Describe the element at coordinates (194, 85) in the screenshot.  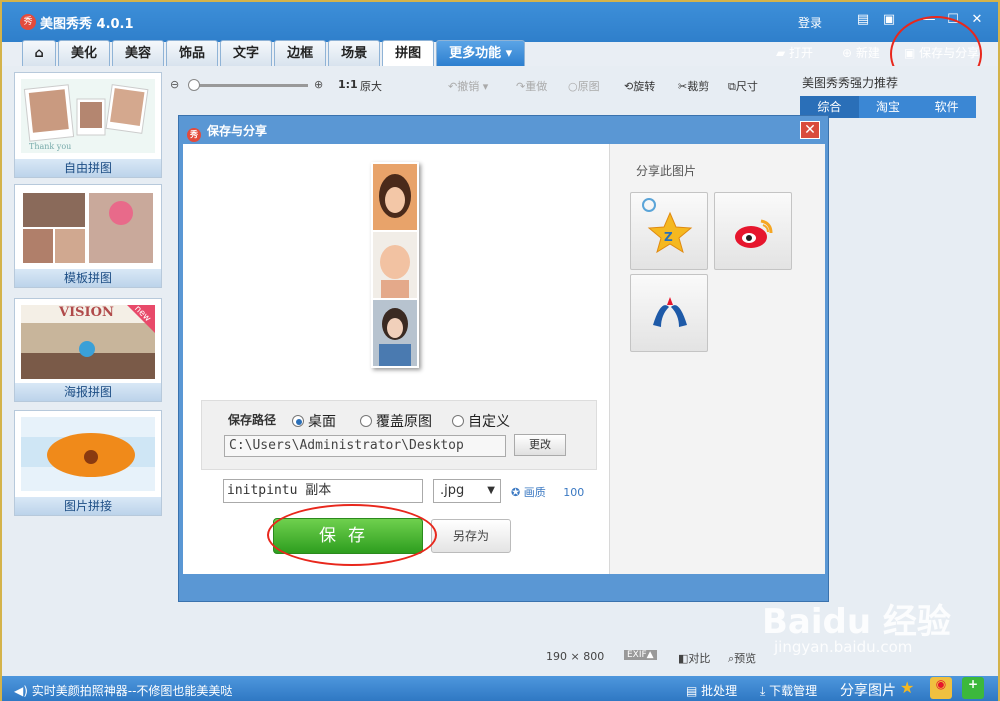
I see `zoom-slider-knob` at that location.